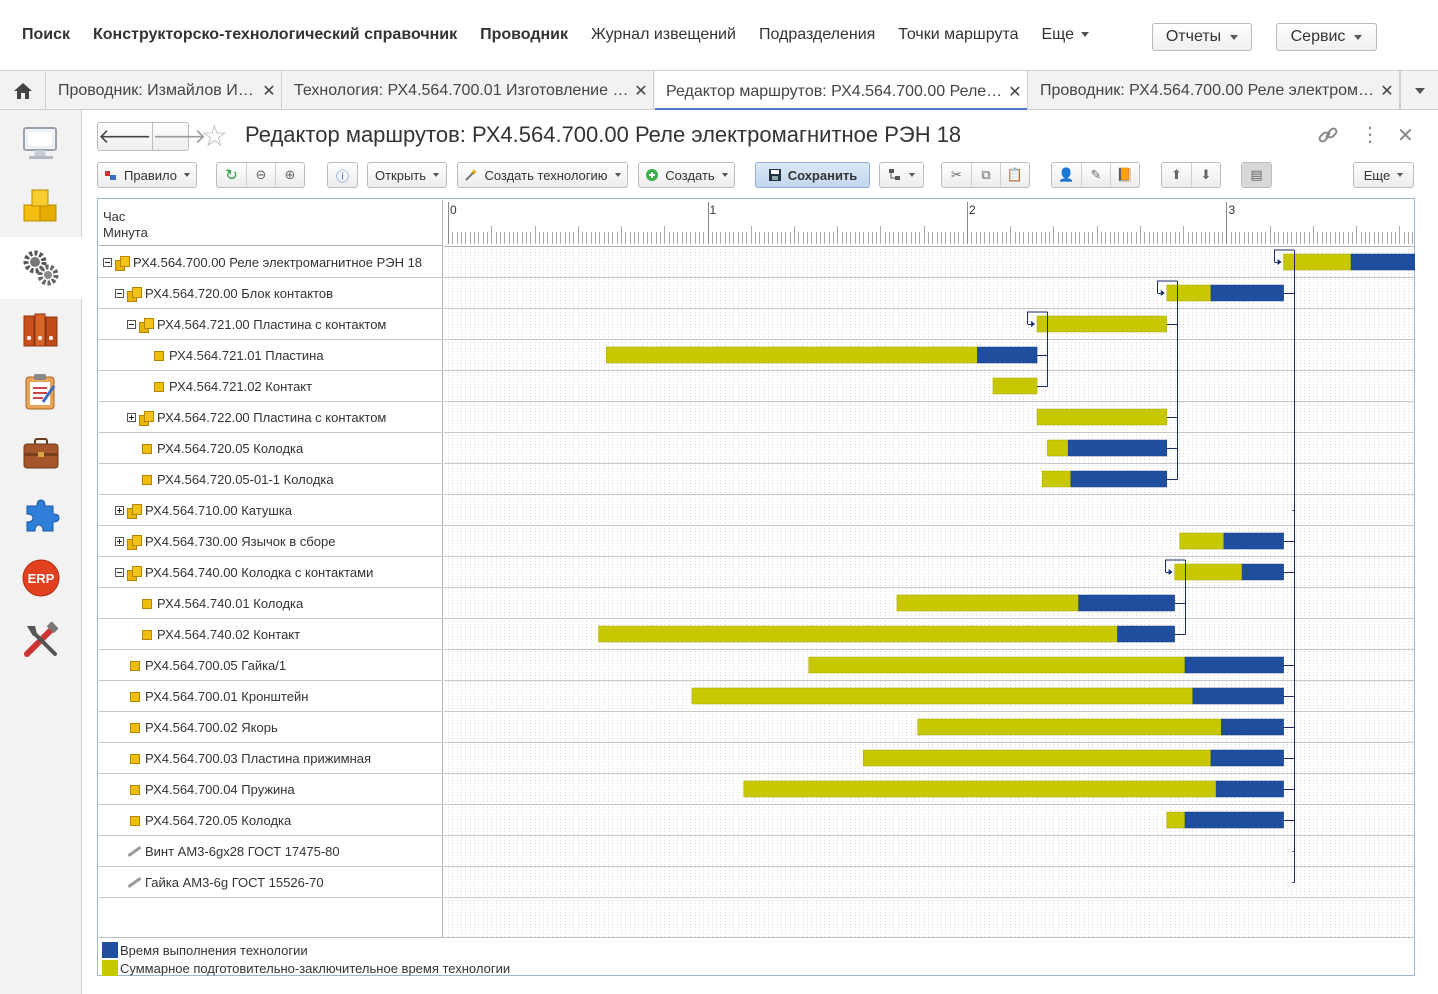  What do you see at coordinates (271, 882) in the screenshot?
I see `table-row: Гайка АМ3-6g ГОСТ 15526-70` at bounding box center [271, 882].